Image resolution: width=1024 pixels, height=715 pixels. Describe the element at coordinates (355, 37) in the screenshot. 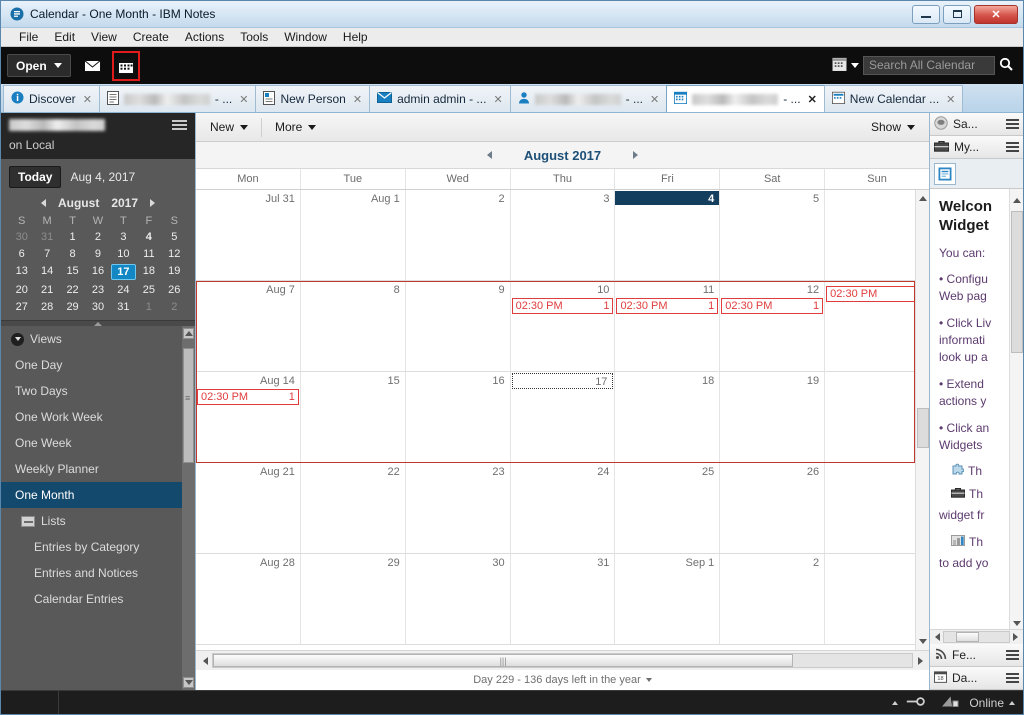

I see `menu-item-help: Help` at that location.